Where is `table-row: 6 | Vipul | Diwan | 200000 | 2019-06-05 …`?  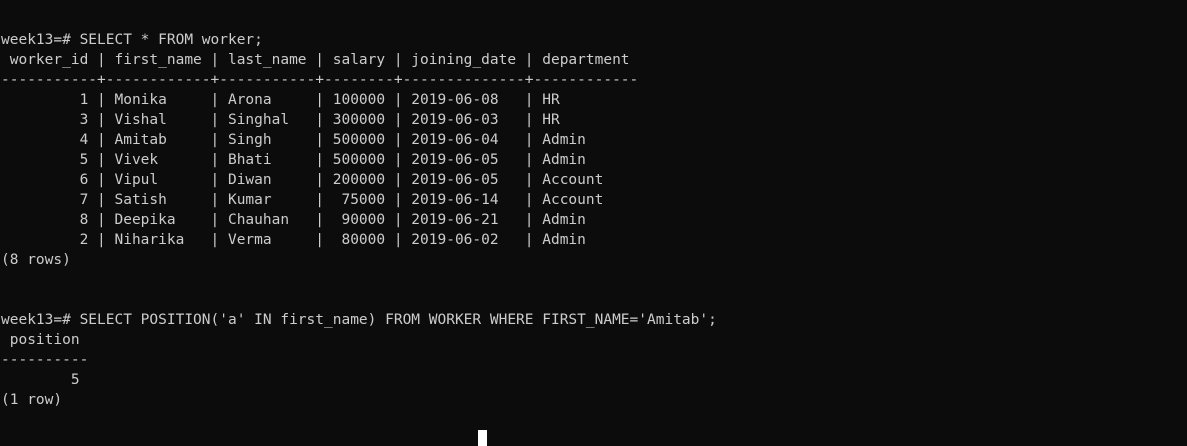 table-row: 6 | Vipul | Diwan | 200000 | 2019-06-05 … is located at coordinates (302, 180).